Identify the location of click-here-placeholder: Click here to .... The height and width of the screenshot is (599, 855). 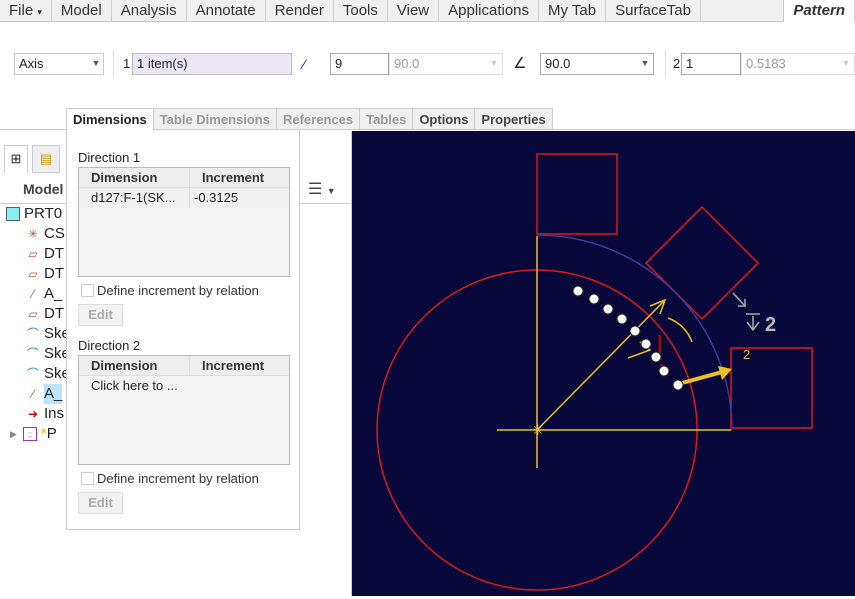
(128, 386).